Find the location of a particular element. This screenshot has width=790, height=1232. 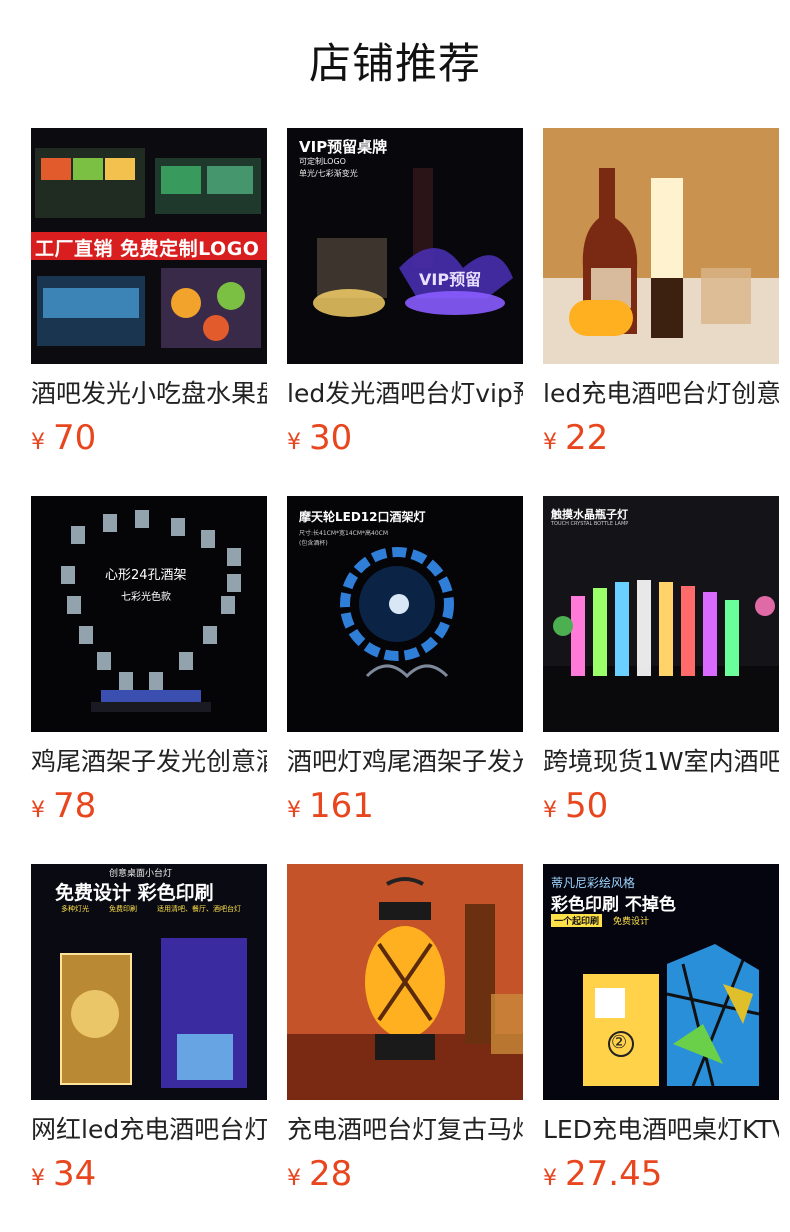

product-name: 鸡尾酒架子发光创意酒 is located at coordinates (149, 762).